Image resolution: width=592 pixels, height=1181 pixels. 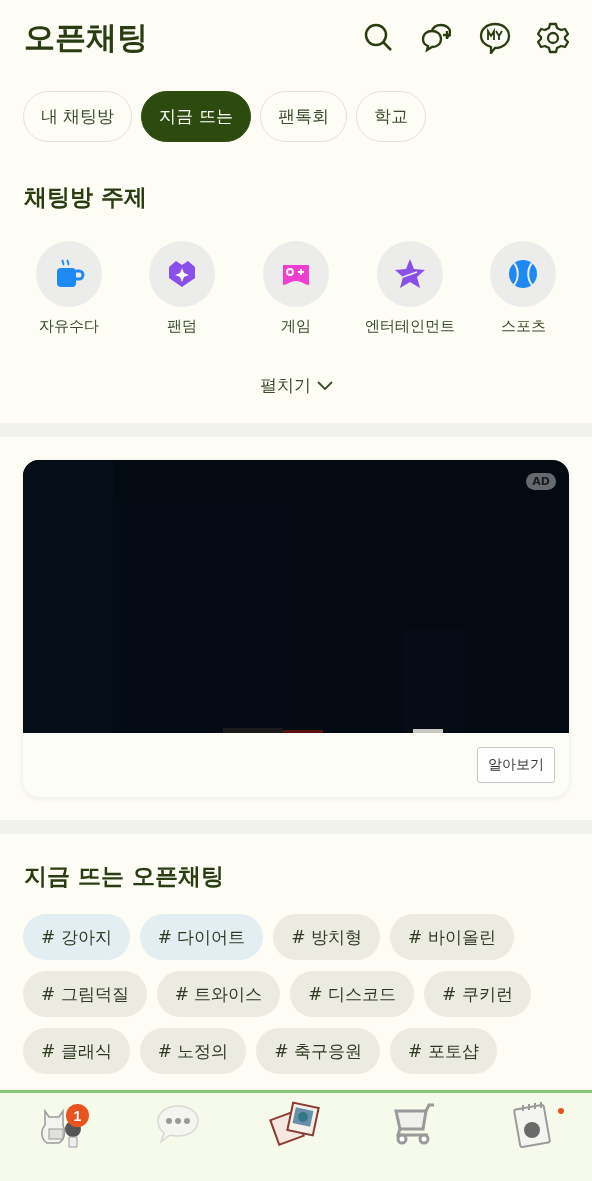 I want to click on topic-item: 자유수다, so click(x=69, y=288).